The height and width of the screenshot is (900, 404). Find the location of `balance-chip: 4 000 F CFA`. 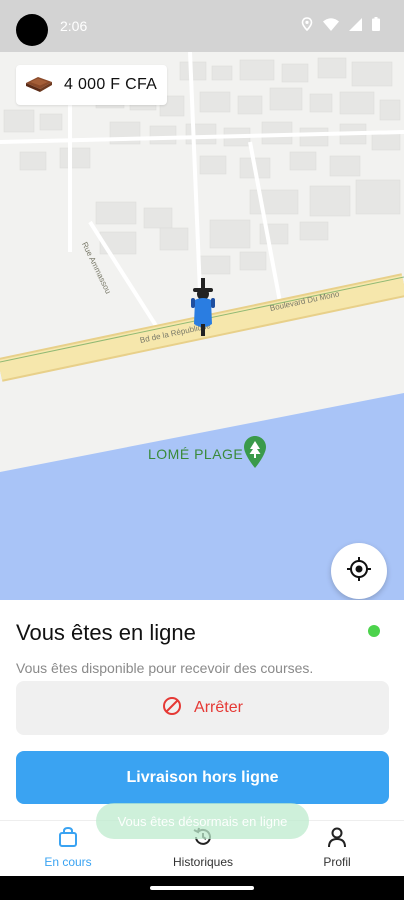

balance-chip: 4 000 F CFA is located at coordinates (92, 85).